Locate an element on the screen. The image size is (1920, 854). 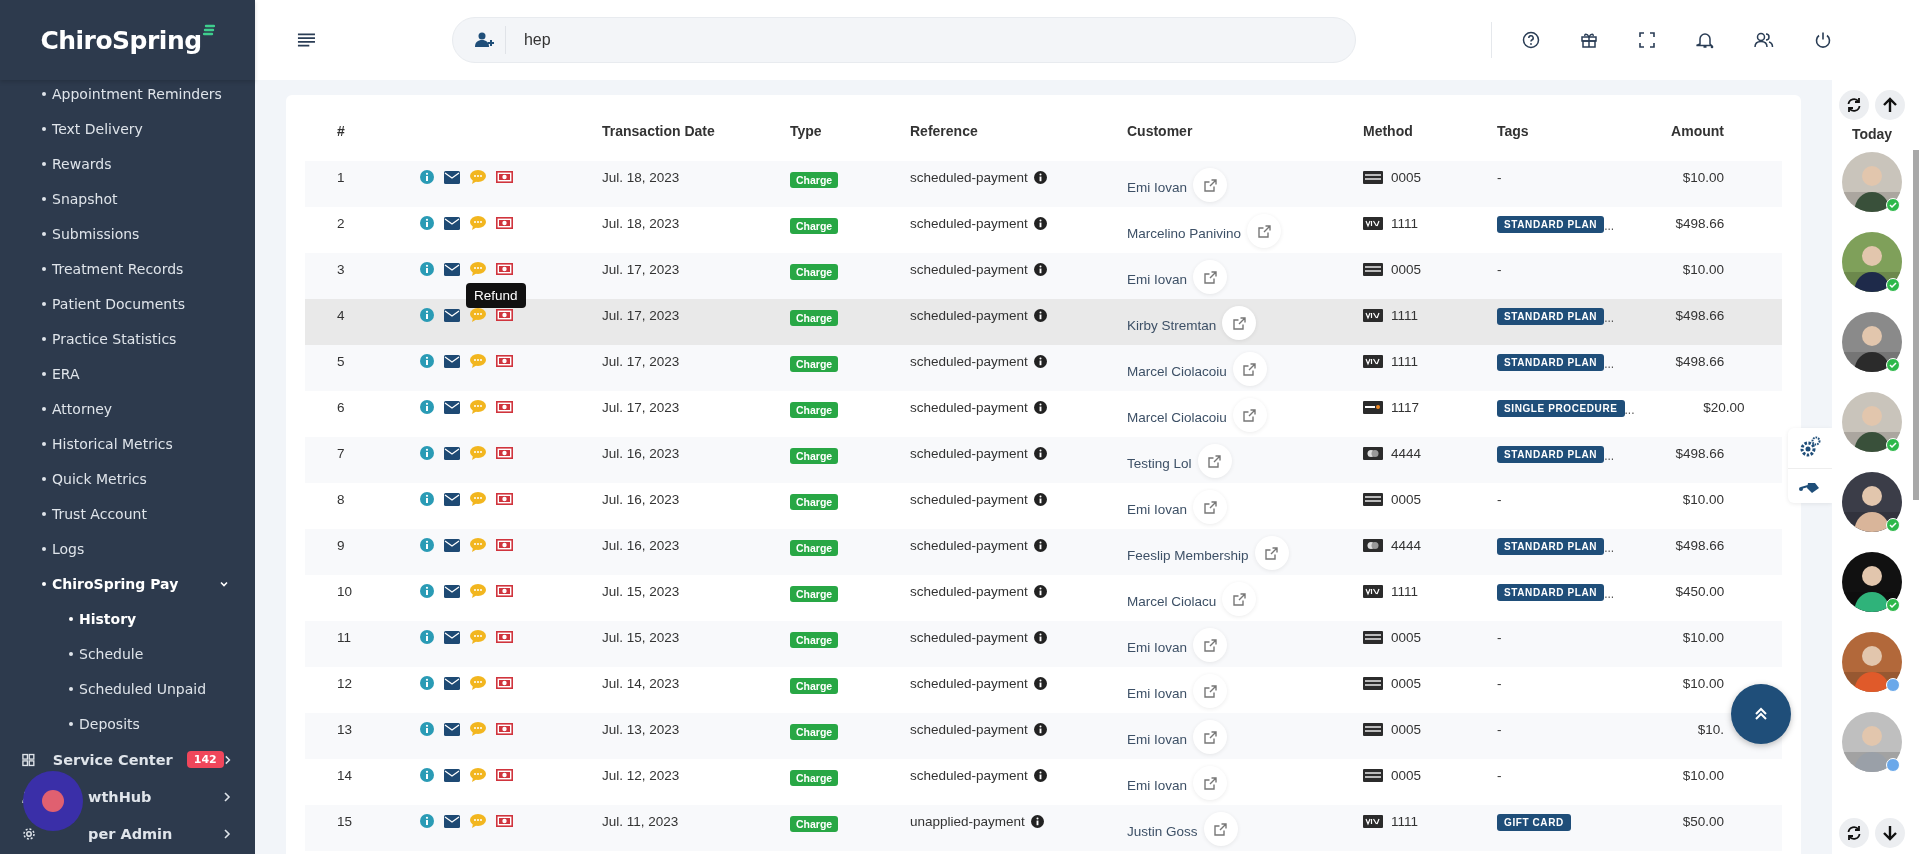
sidebar-item: ERA is located at coordinates (127, 373).